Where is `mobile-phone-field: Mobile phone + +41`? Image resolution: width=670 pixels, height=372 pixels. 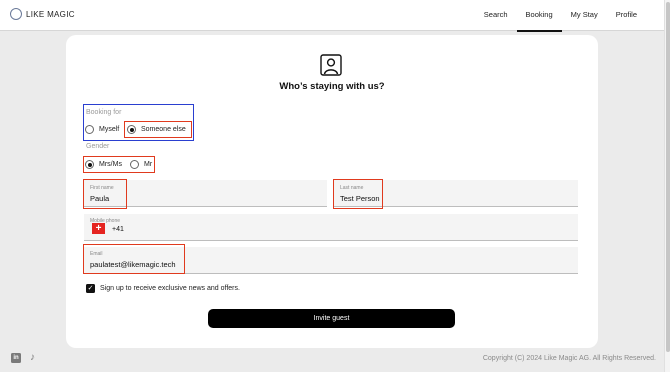
mobile-phone-field: Mobile phone + +41 is located at coordinates (331, 227).